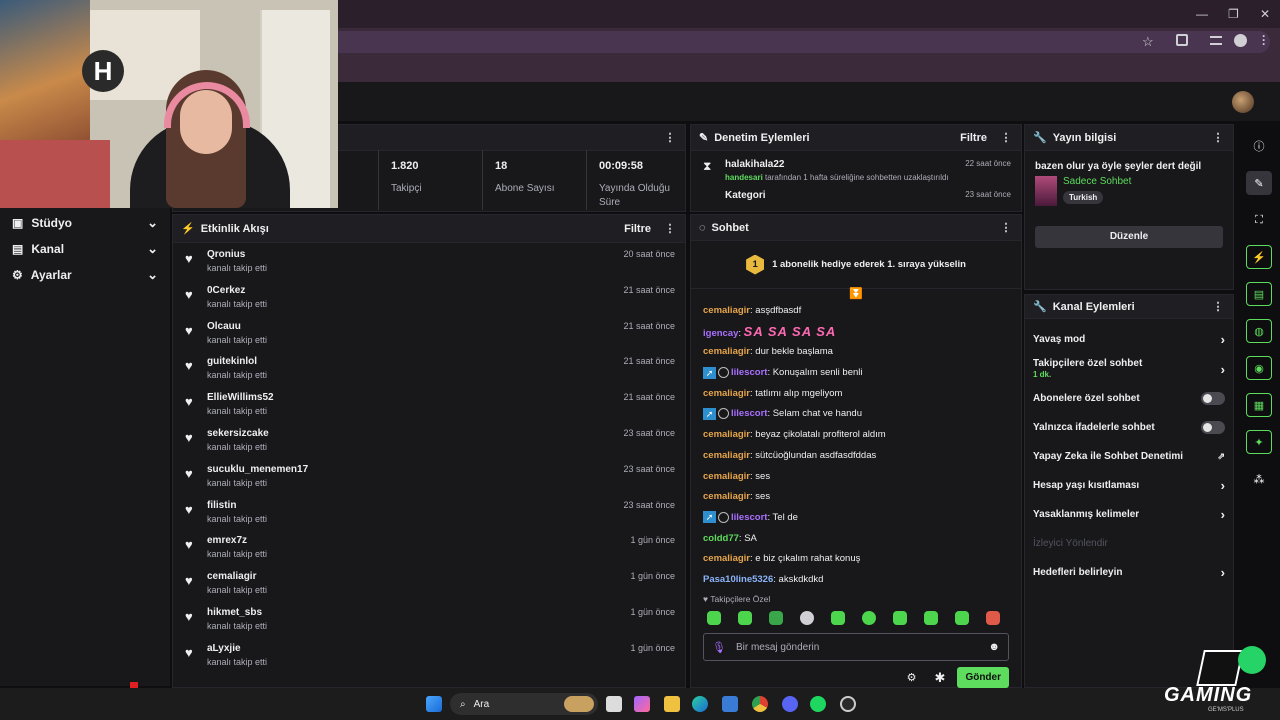  Describe the element at coordinates (1148, 42) in the screenshot. I see `star-icon: ☆` at that location.